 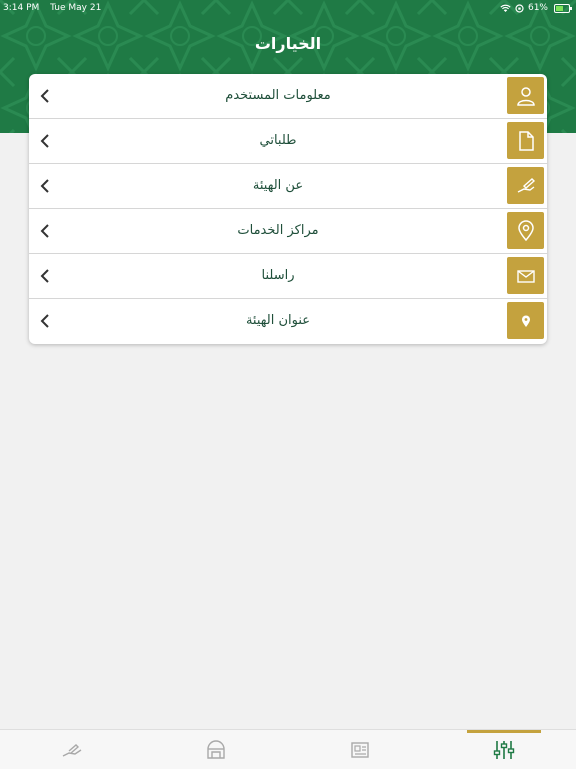 I want to click on menu-item-about-authority: عن الهيئة, so click(x=288, y=186).